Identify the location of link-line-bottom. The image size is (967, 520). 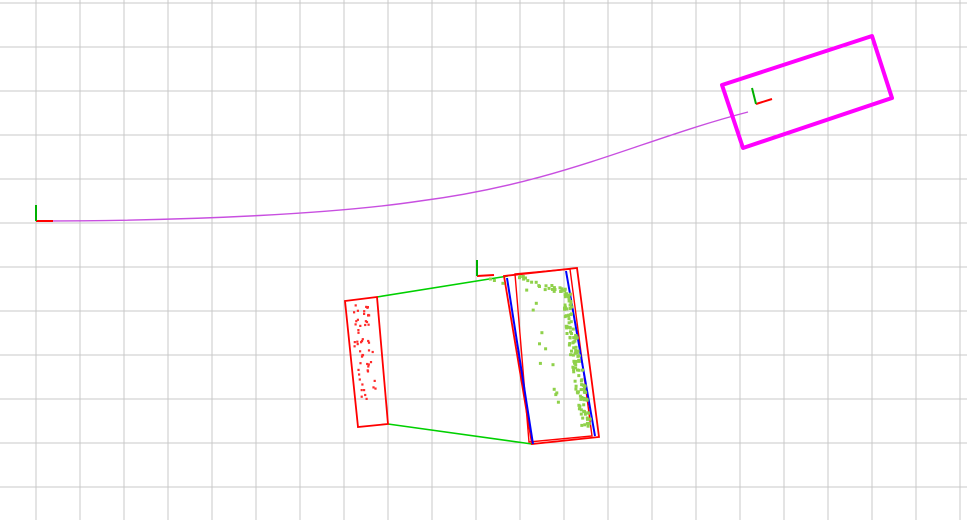
(460, 434).